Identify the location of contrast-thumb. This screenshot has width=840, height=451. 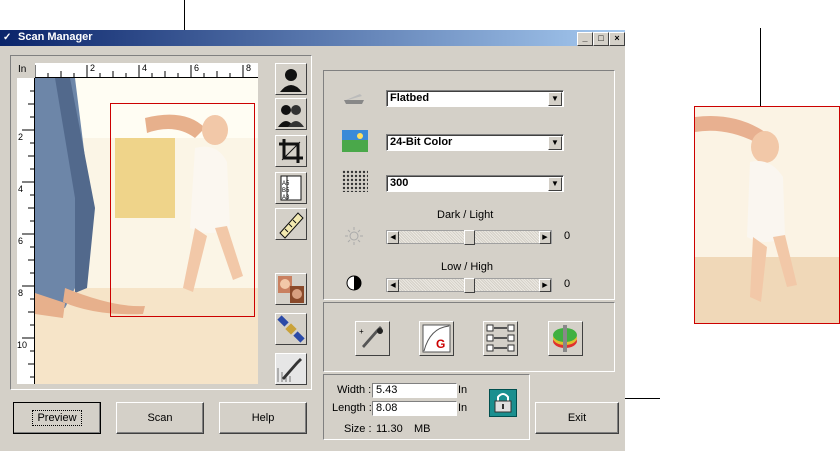
(469, 285).